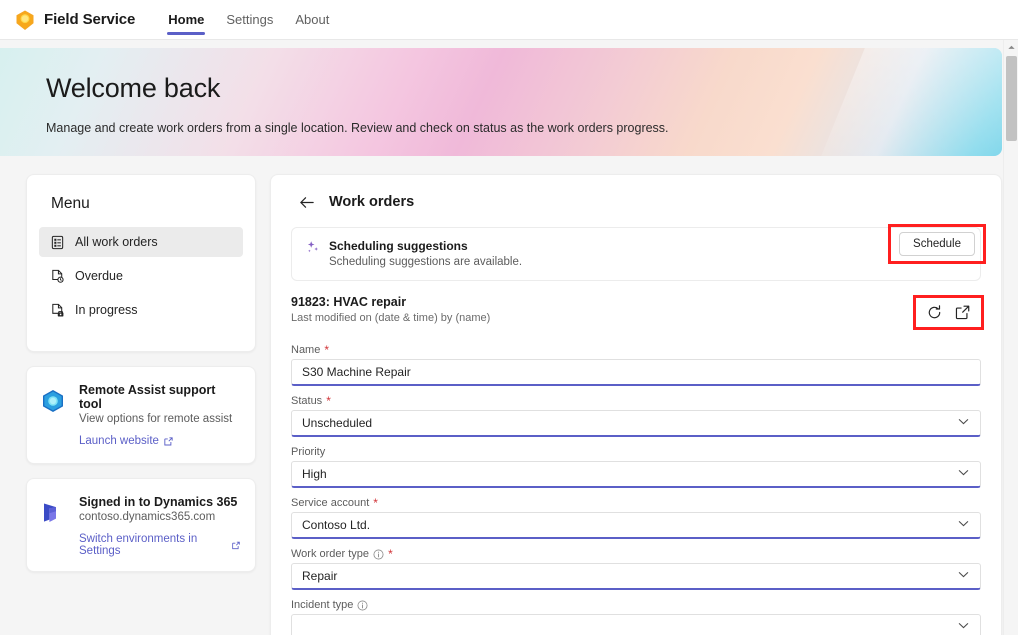 The image size is (1018, 635). What do you see at coordinates (141, 276) in the screenshot?
I see `sidebar-item-overdue: Overdue` at bounding box center [141, 276].